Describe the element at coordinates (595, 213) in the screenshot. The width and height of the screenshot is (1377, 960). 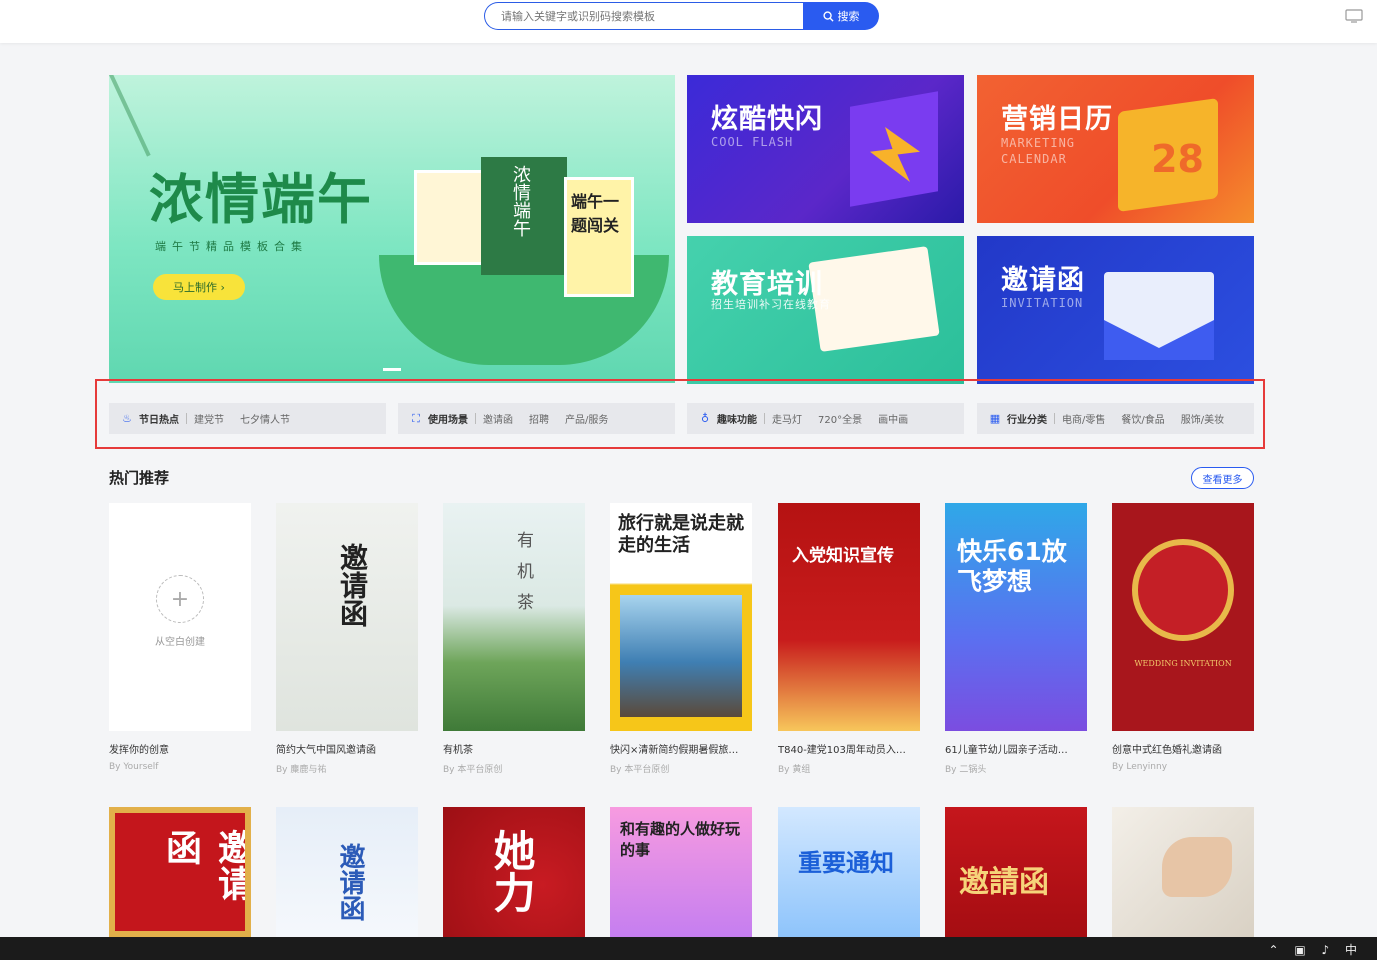
I see `hero-poster-right-text: 端午一题闯关` at that location.